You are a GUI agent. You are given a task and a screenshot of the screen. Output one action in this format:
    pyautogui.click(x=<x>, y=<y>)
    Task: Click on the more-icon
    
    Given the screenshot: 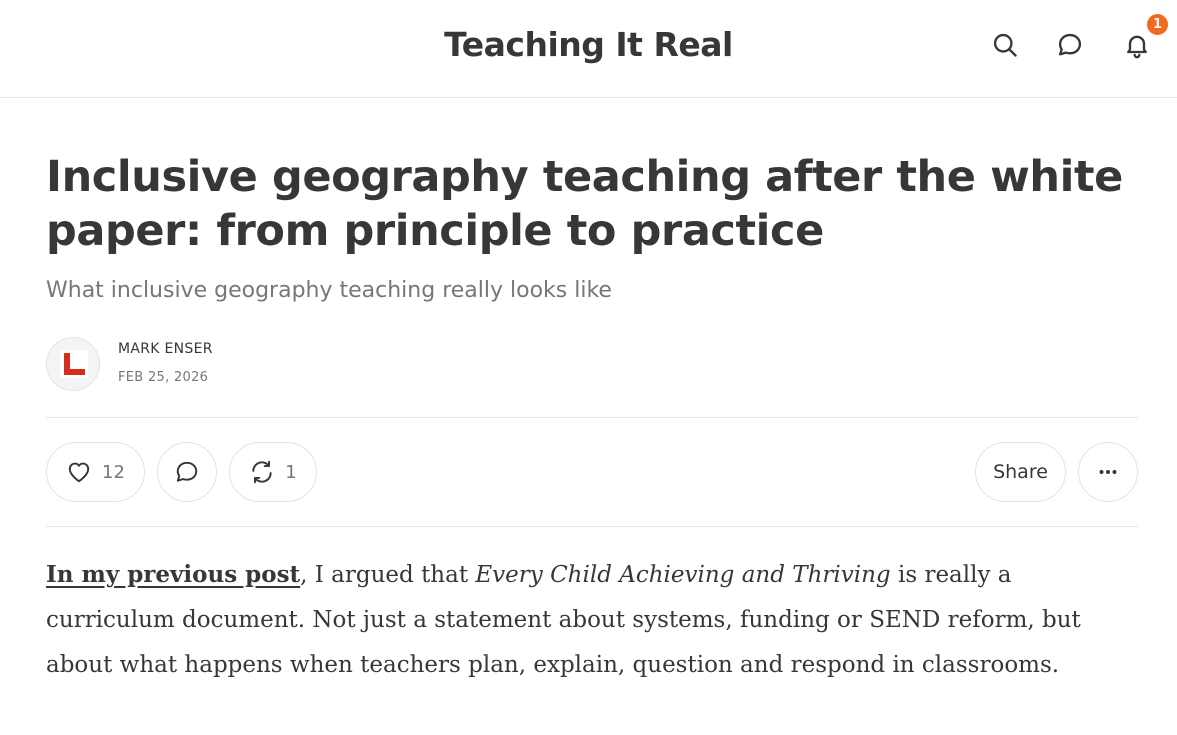 What is the action you would take?
    pyautogui.click(x=1108, y=472)
    